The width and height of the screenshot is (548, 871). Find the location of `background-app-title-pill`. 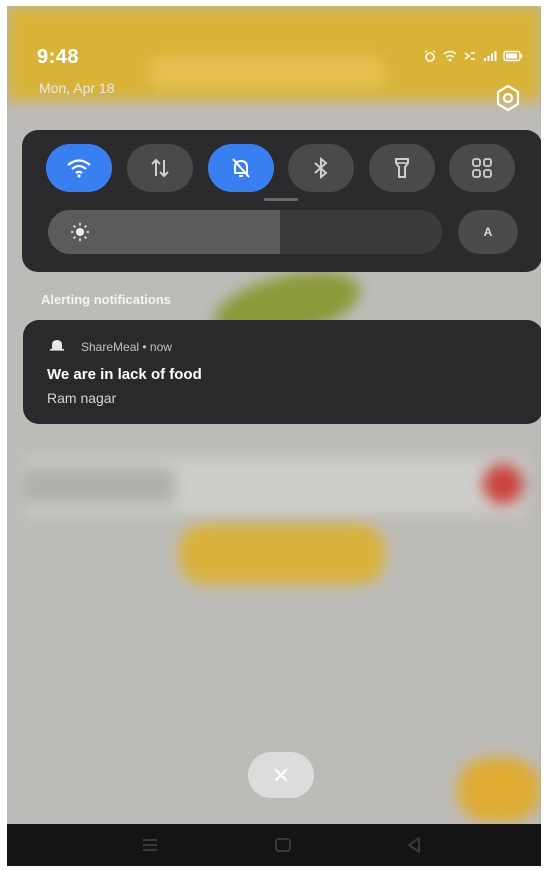

background-app-title-pill is located at coordinates (267, 73).